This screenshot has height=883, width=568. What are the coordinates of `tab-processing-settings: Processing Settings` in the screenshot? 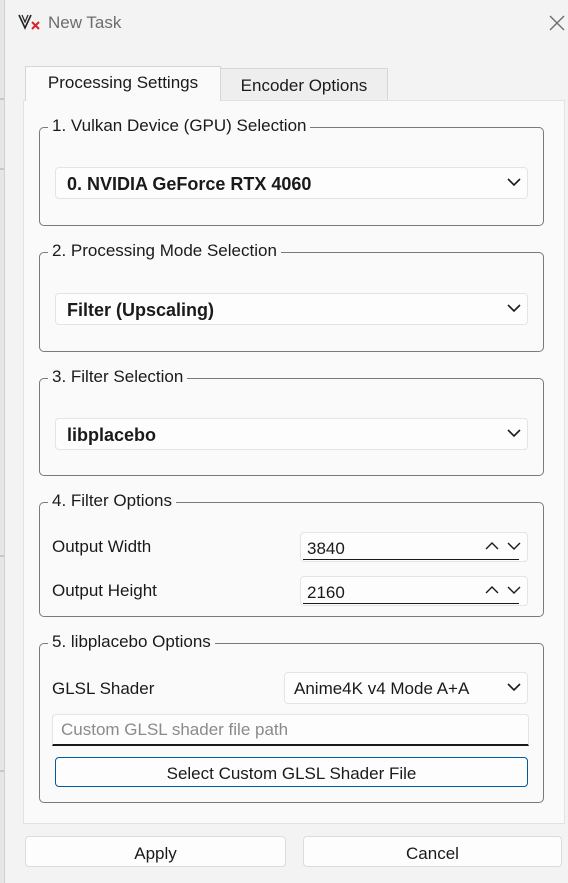 It's located at (123, 83).